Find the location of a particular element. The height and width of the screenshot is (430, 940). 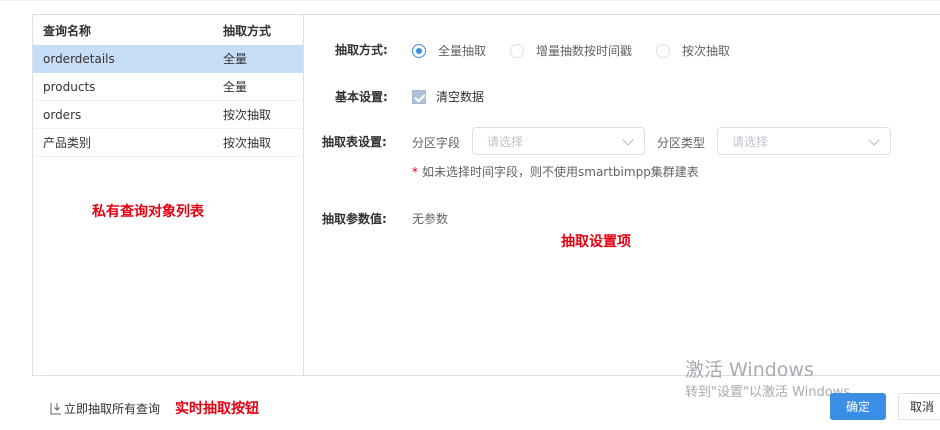

radio-checked-icon is located at coordinates (419, 50).